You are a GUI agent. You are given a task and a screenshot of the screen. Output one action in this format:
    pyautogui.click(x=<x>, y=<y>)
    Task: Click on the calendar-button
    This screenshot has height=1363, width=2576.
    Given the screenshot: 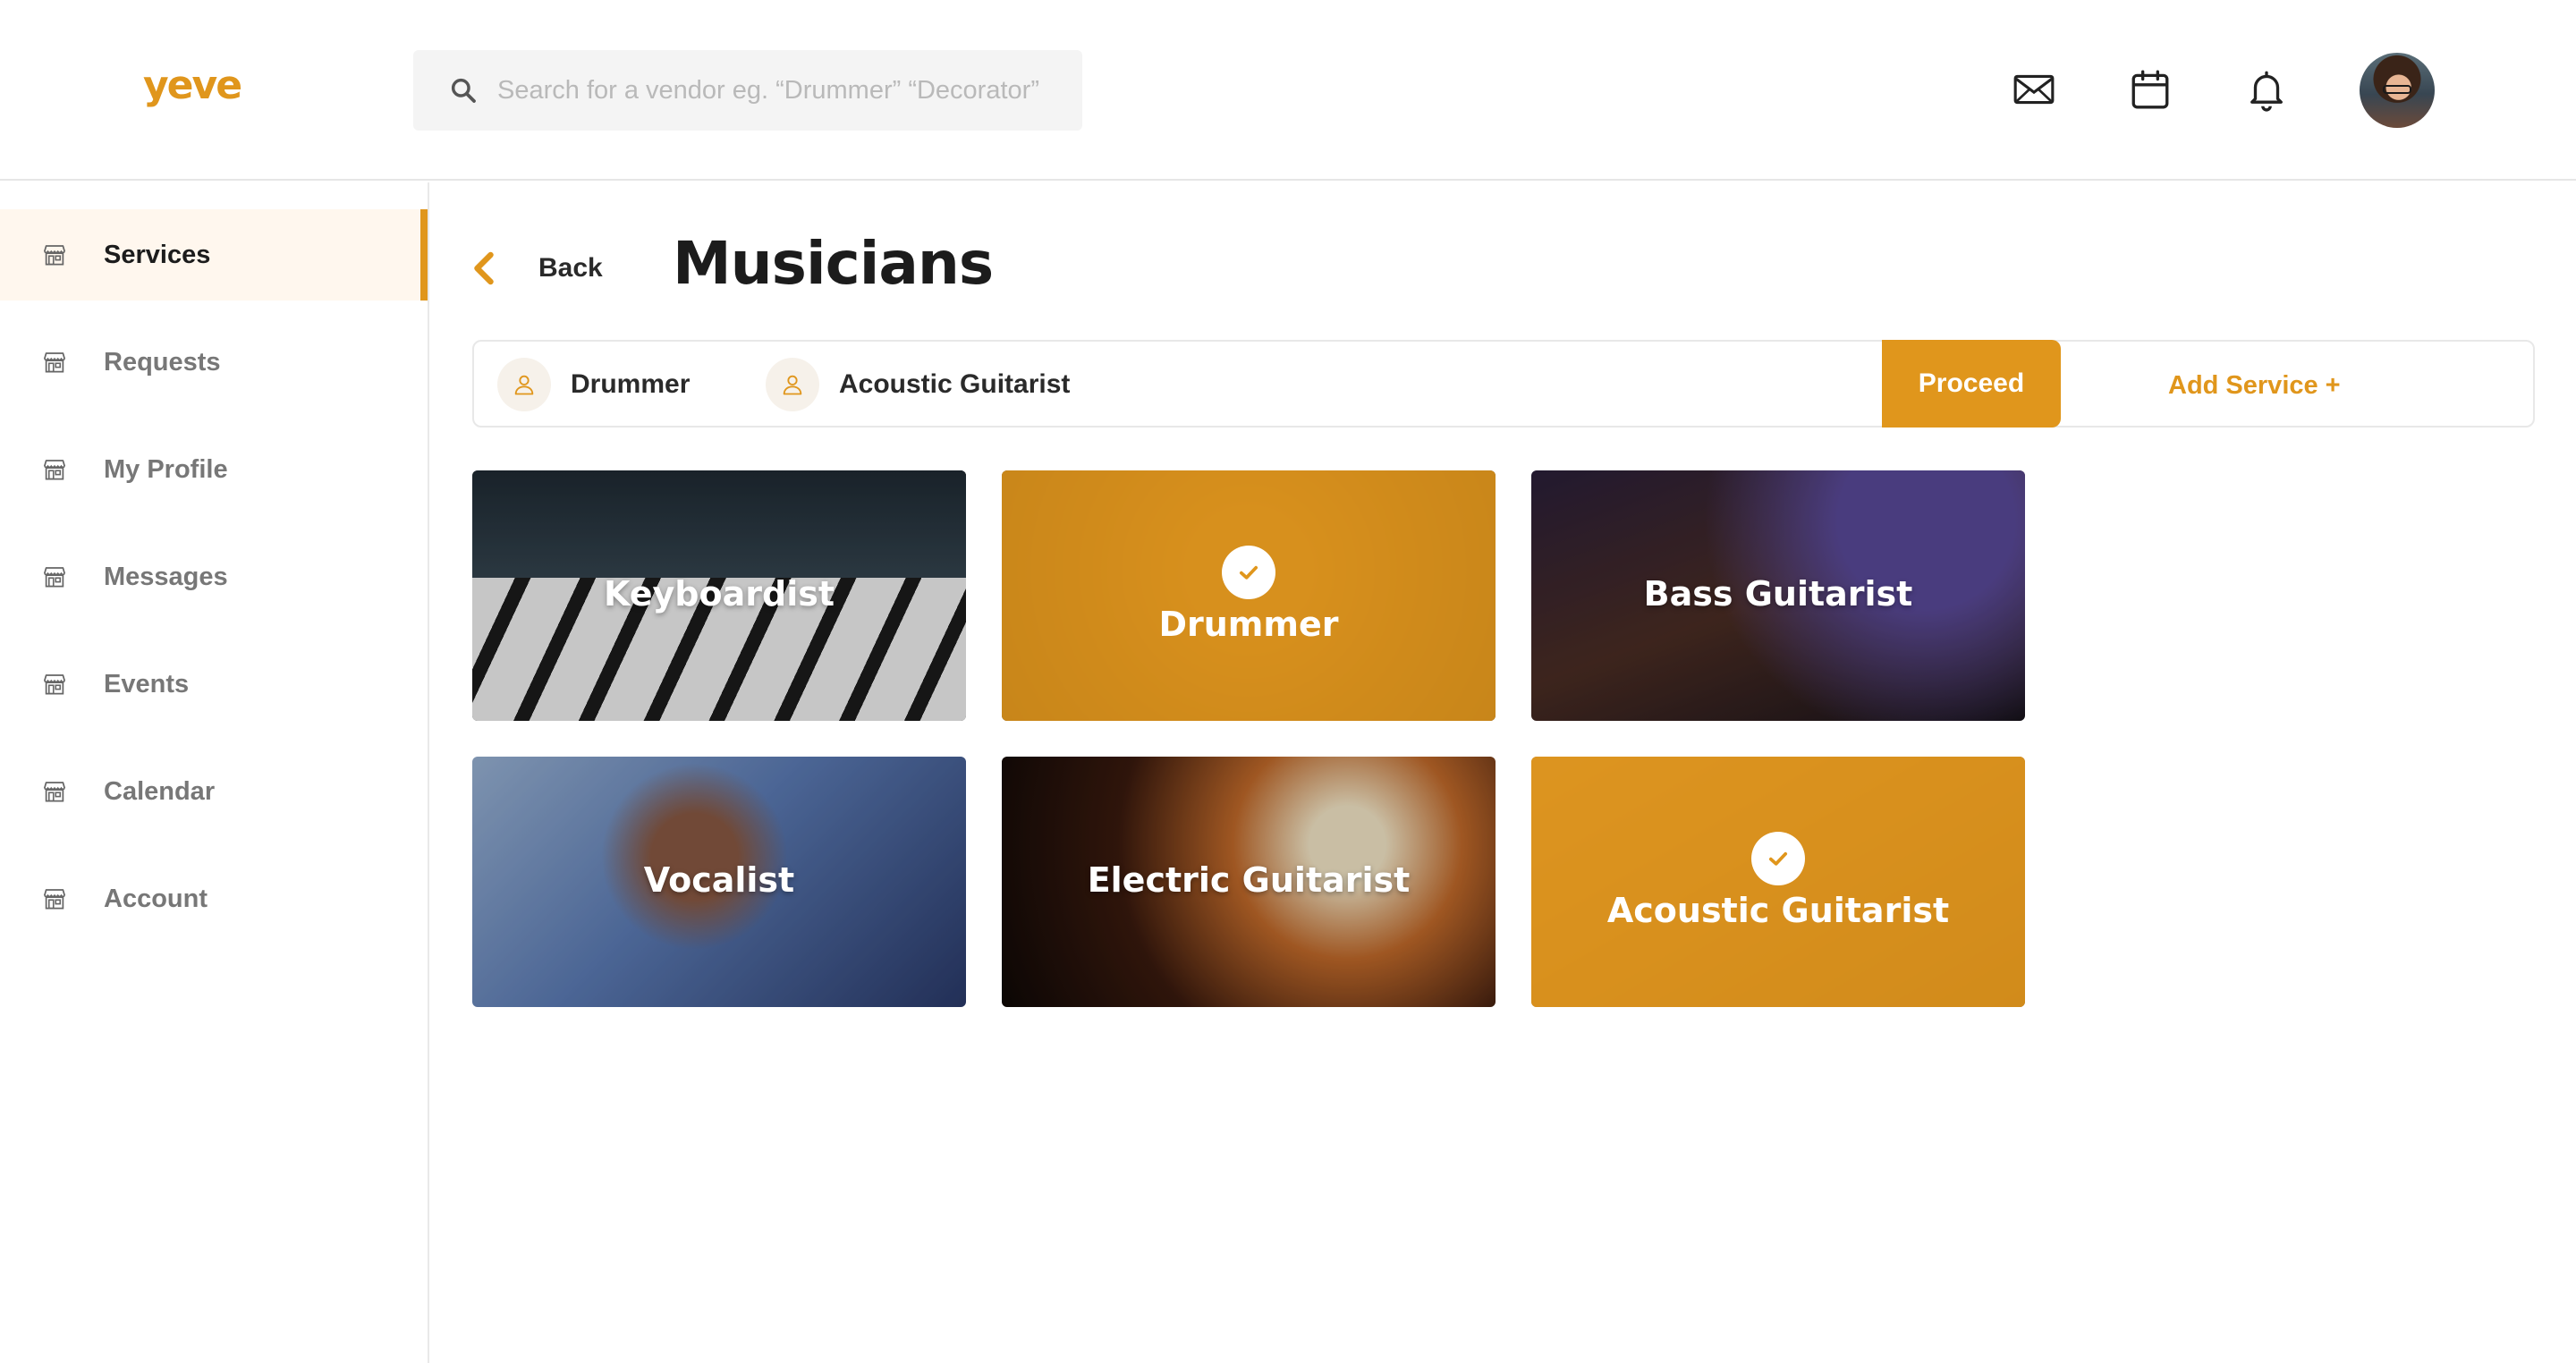 What is the action you would take?
    pyautogui.click(x=2150, y=90)
    